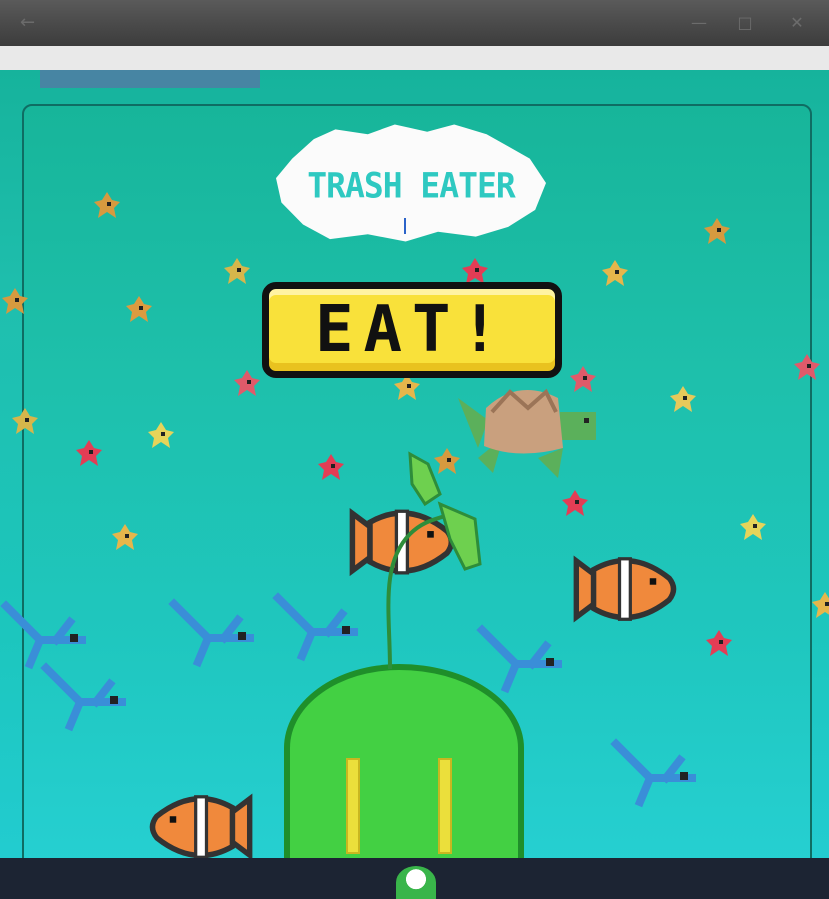  I want to click on sprout-plant, so click(434, 560).